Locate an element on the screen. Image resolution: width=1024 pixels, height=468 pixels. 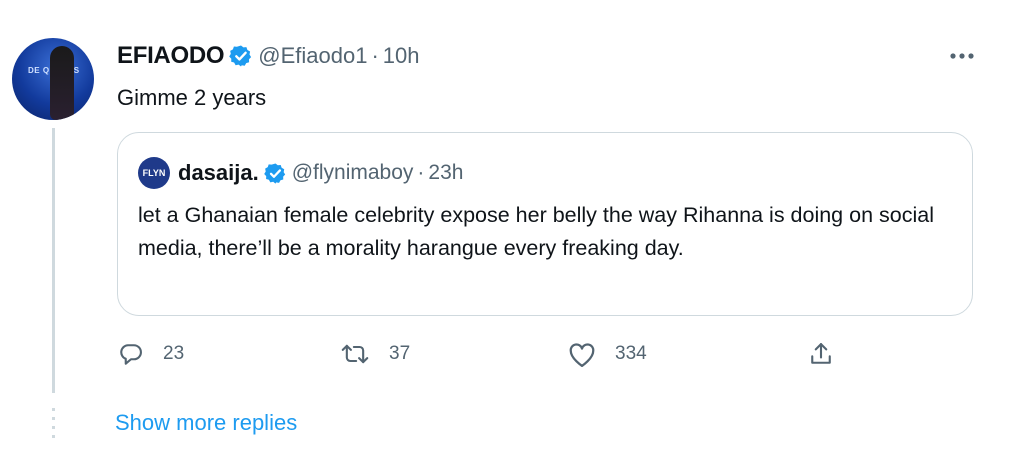
reply-count: 23 is located at coordinates (174, 353).